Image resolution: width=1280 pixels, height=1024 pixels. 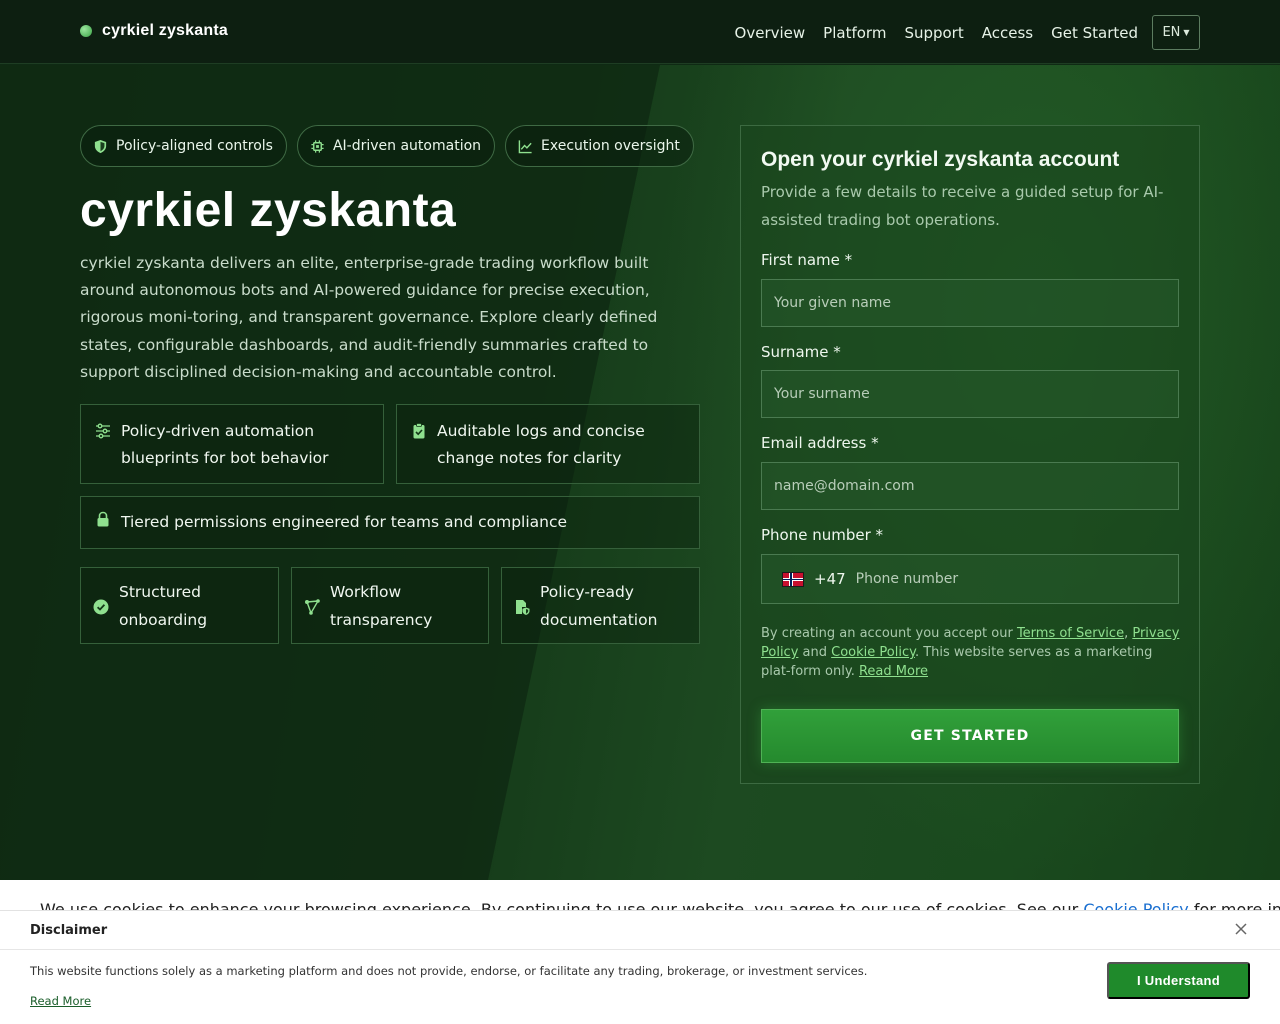 I want to click on language-label: EN, so click(x=1171, y=32).